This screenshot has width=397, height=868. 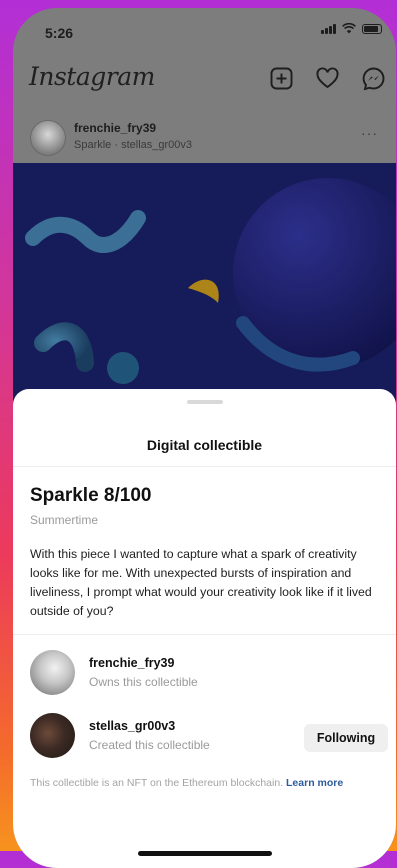 What do you see at coordinates (48, 138) in the screenshot?
I see `post-author-avatar` at bounding box center [48, 138].